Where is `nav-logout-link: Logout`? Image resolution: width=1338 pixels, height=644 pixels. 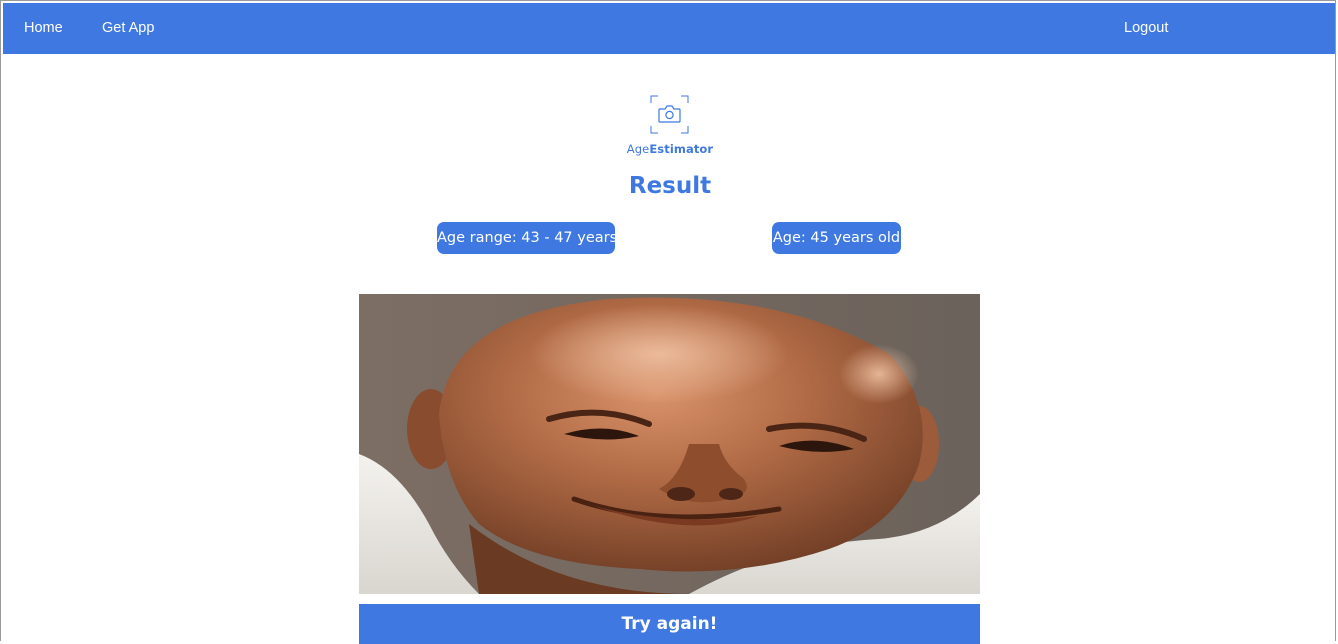
nav-logout-link: Logout is located at coordinates (1146, 28).